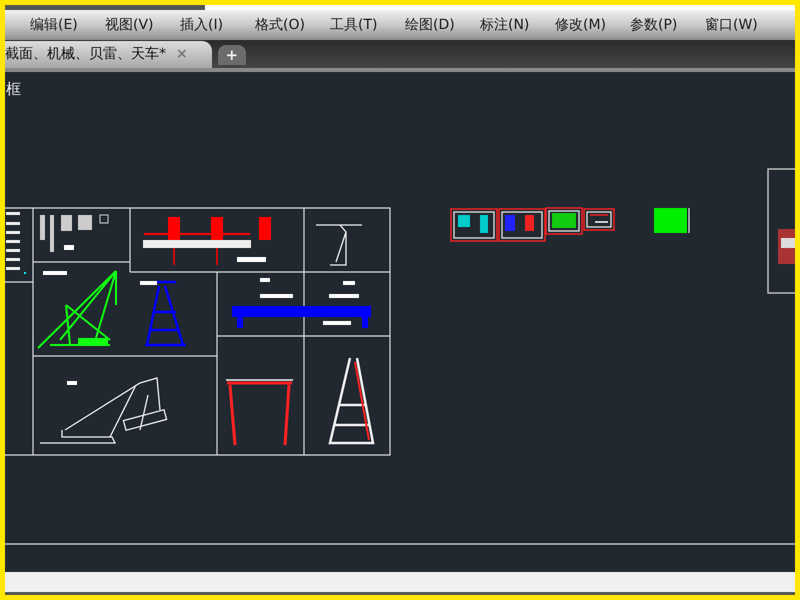 The height and width of the screenshot is (600, 800). What do you see at coordinates (217, 25) in the screenshot?
I see `menu-item: 插入(I)` at bounding box center [217, 25].